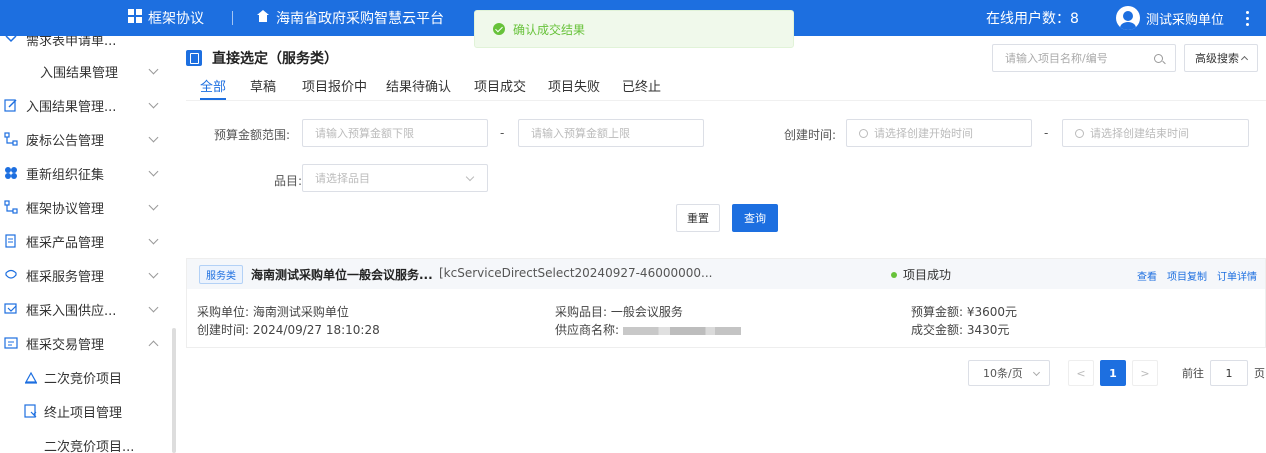 This screenshot has width=1266, height=453. Describe the element at coordinates (86, 411) in the screenshot. I see `sidebar-item-terminate: 终止项目管理` at that location.